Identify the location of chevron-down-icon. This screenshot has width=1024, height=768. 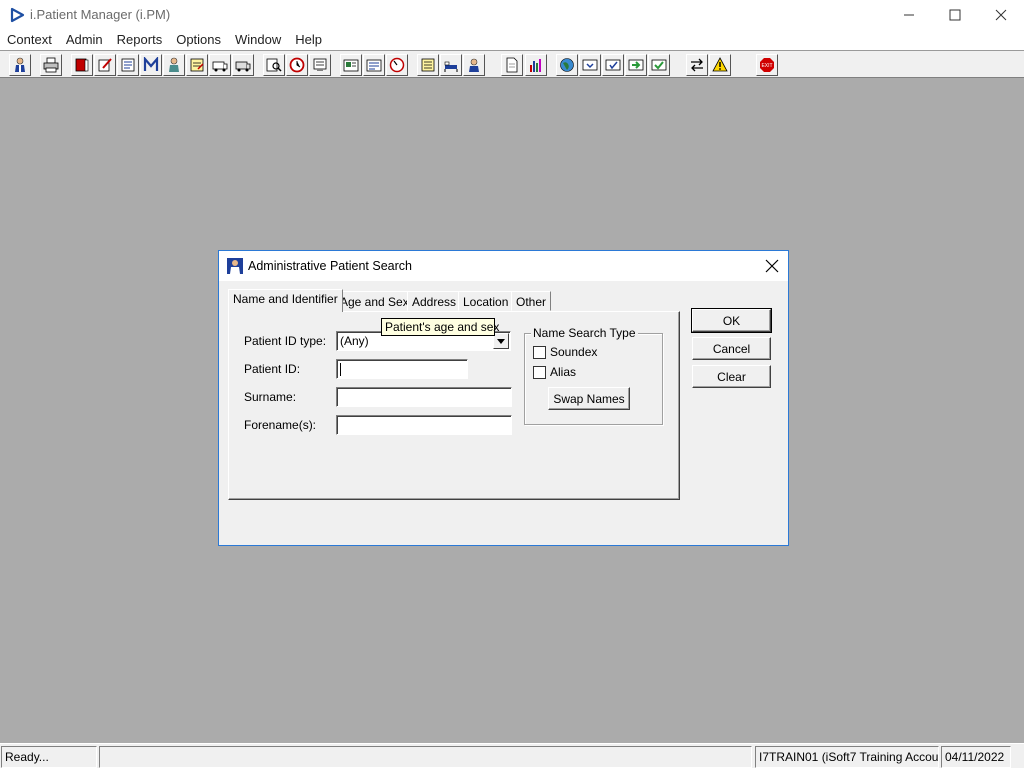
(501, 341).